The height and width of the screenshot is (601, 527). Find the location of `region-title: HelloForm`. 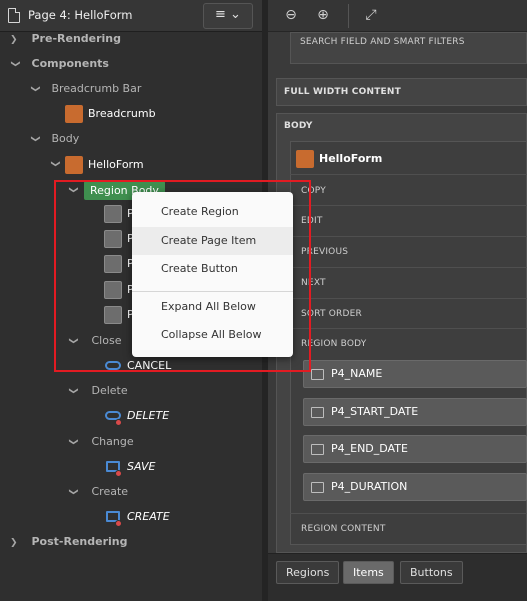

region-title: HelloForm is located at coordinates (351, 158).